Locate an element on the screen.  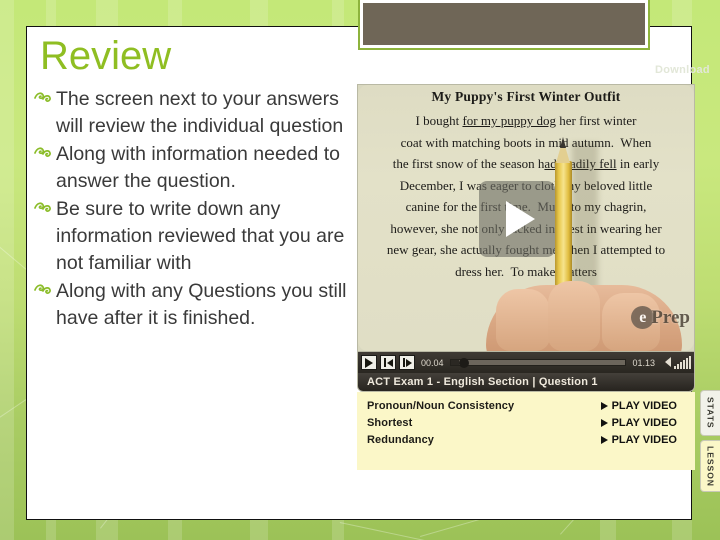
volume-icon is located at coordinates (676, 362).